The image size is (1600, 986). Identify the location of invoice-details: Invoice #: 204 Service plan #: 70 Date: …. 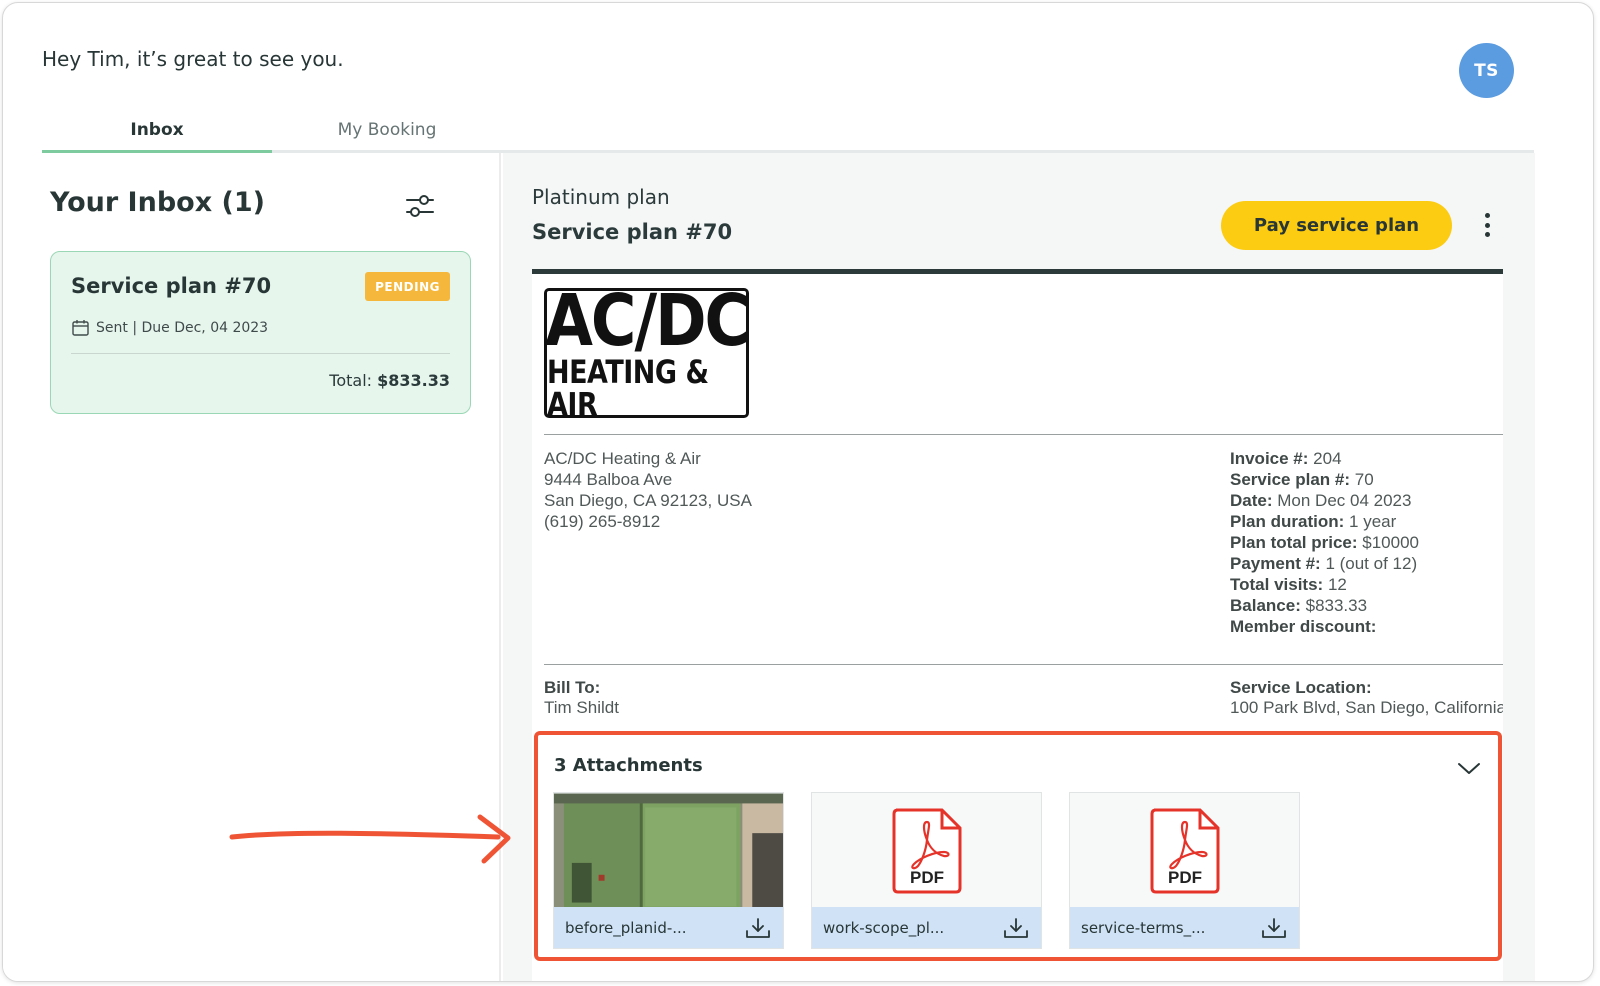
(1324, 542).